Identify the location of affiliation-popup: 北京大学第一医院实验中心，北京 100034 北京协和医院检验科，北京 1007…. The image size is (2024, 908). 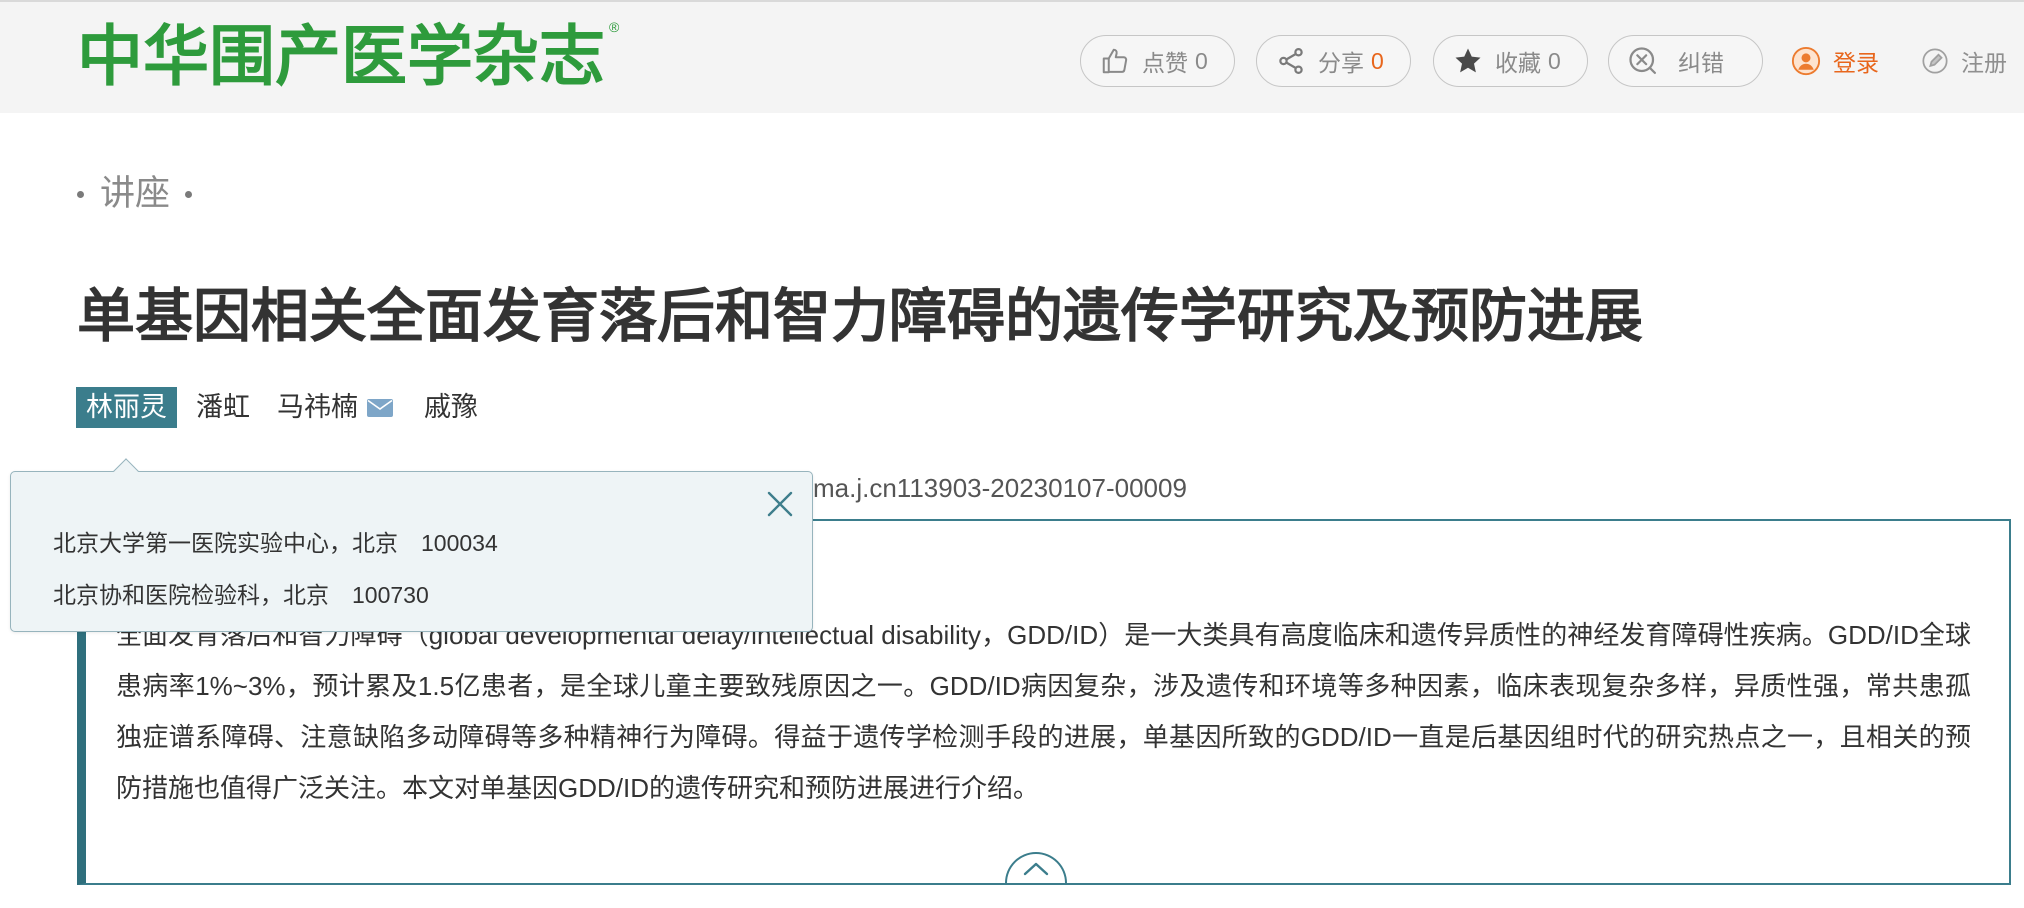
(411, 545).